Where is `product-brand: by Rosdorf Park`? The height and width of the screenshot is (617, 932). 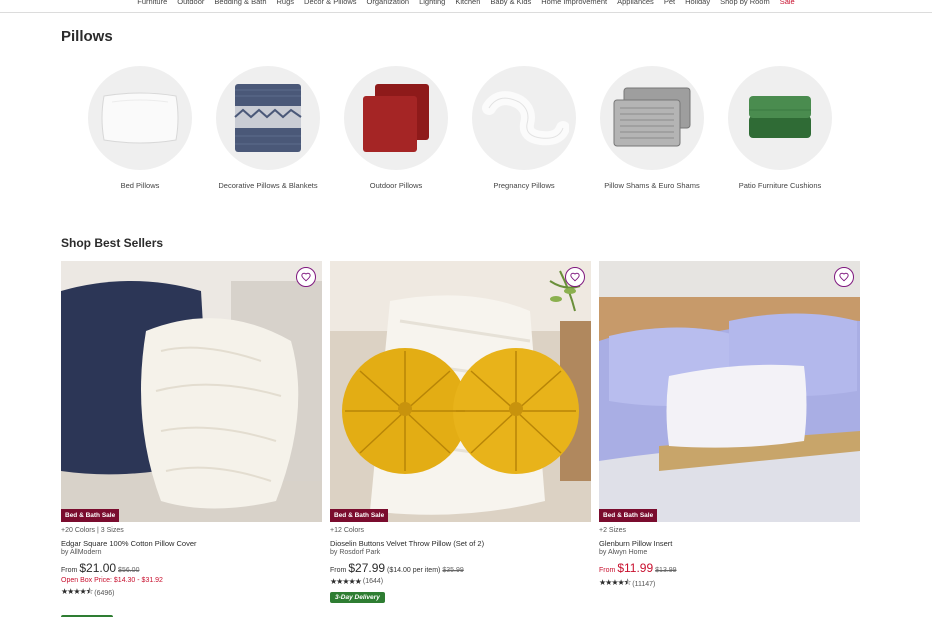
product-brand: by Rosdorf Park is located at coordinates (460, 552).